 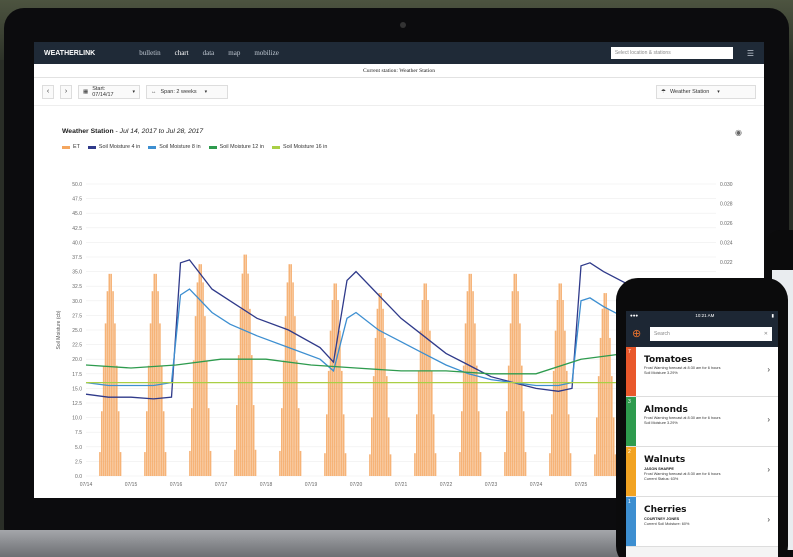 What do you see at coordinates (750, 53) in the screenshot?
I see `menu-icon: ☰` at bounding box center [750, 53].